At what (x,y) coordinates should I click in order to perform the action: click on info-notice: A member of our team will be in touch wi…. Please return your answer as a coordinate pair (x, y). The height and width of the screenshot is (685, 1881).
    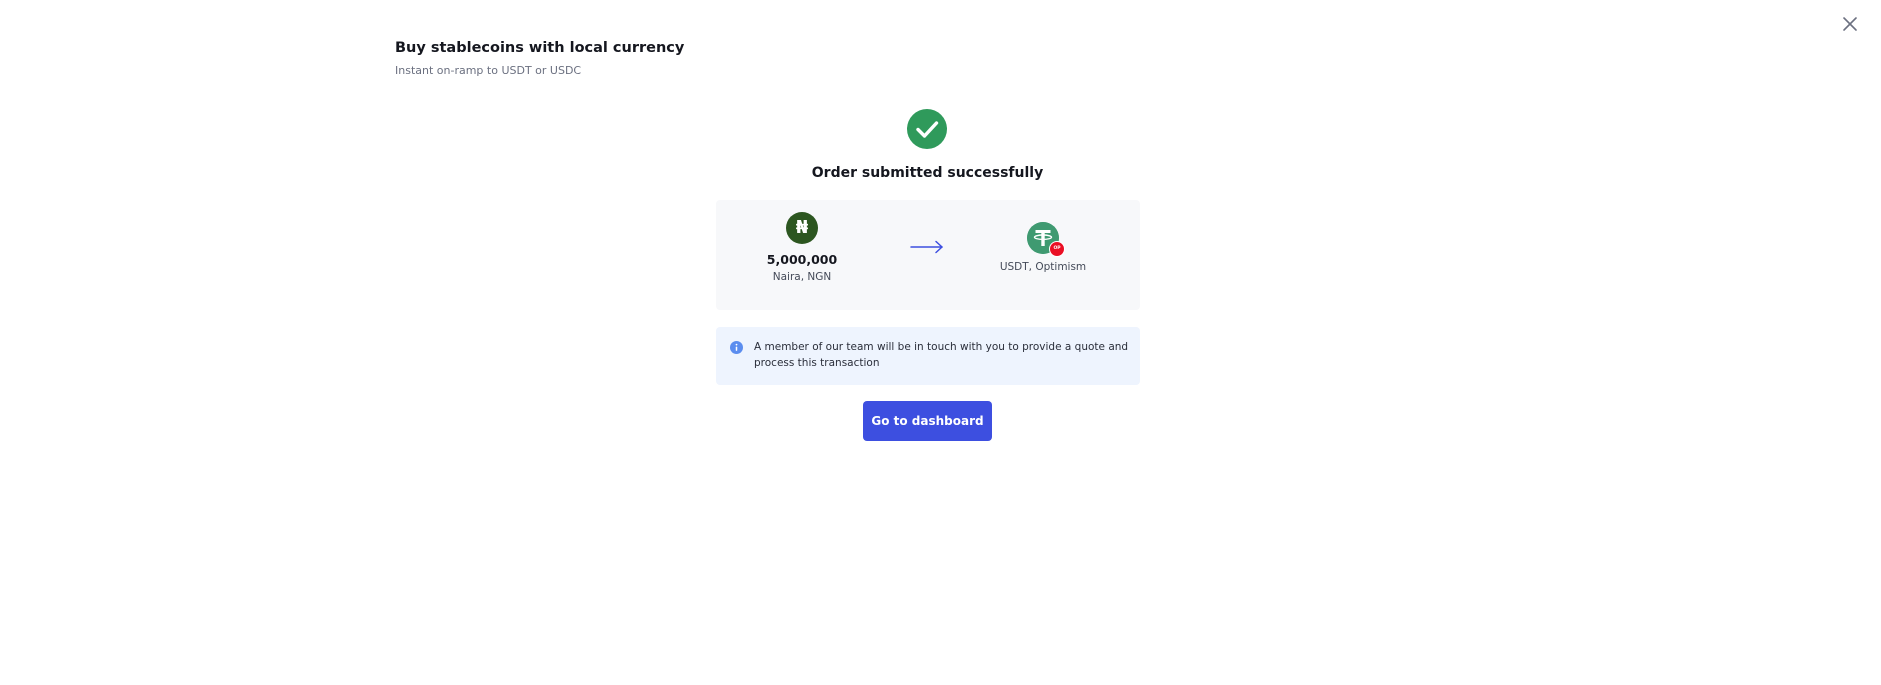
    Looking at the image, I should click on (928, 356).